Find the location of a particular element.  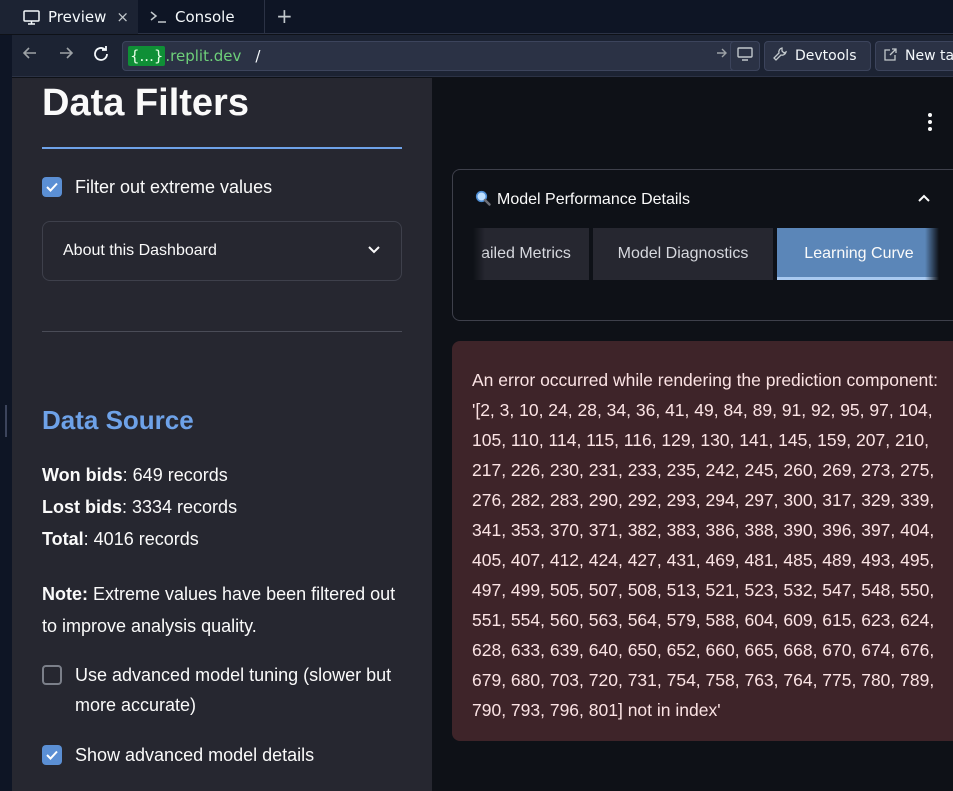

stat-label: Total is located at coordinates (63, 539).